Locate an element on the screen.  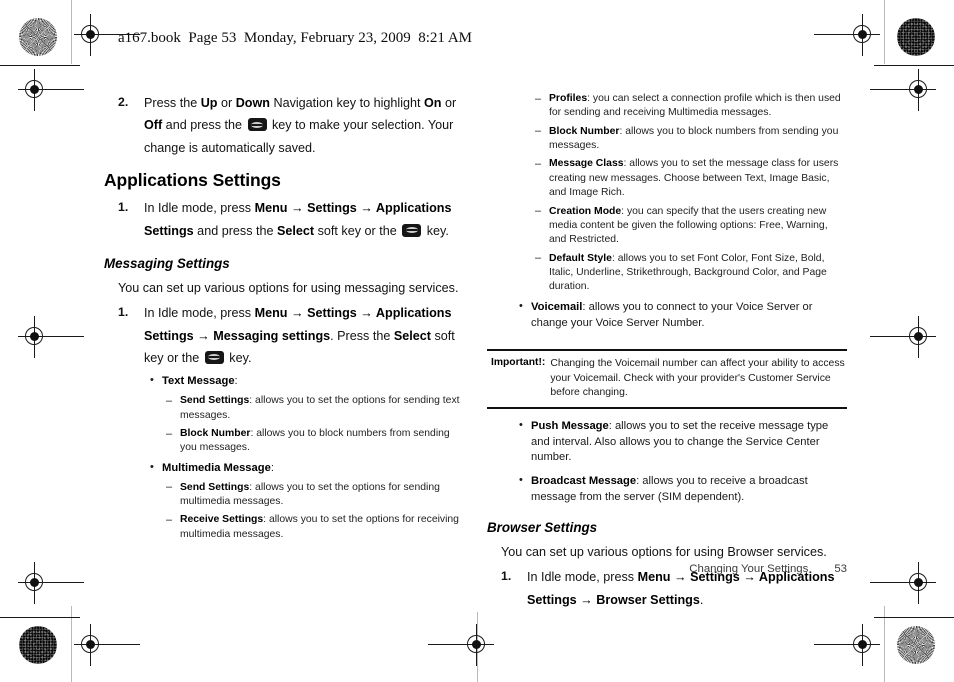
list-item-term: Default Style is located at coordinates (580, 258).